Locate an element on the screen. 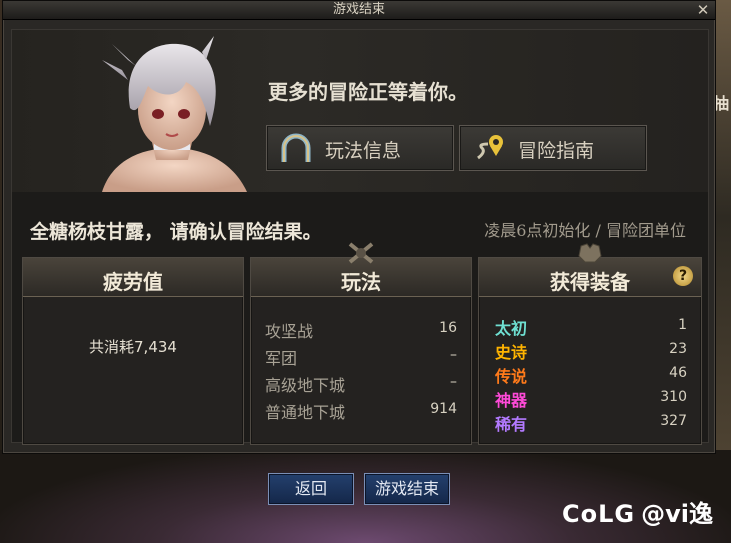  fatigue-consumed: 共消耗7,434 is located at coordinates (133, 347).